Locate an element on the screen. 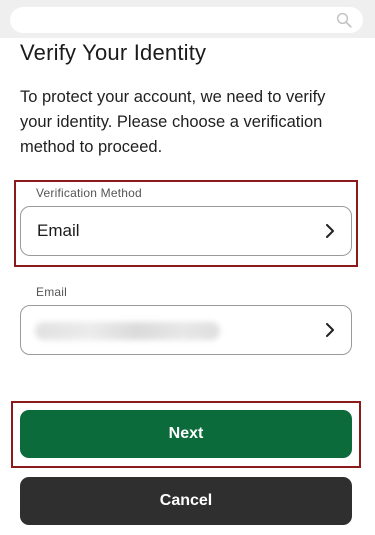 This screenshot has height=535, width=375. email-label: Email is located at coordinates (52, 292).